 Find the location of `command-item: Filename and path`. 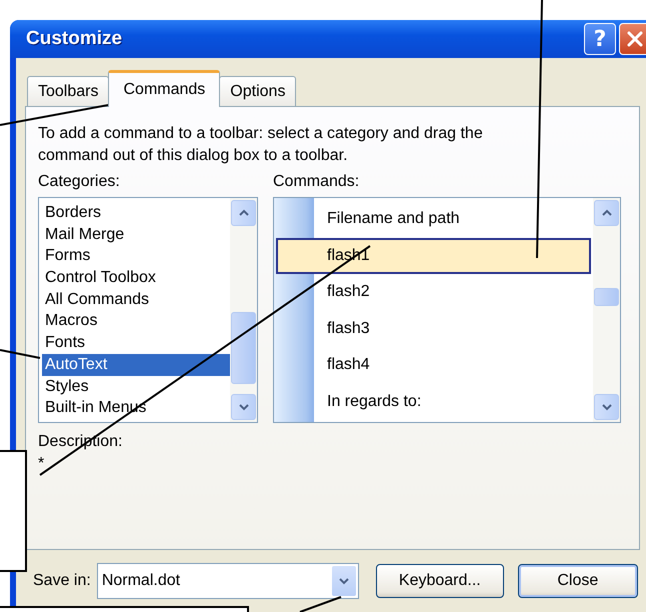

command-item: Filename and path is located at coordinates (434, 219).